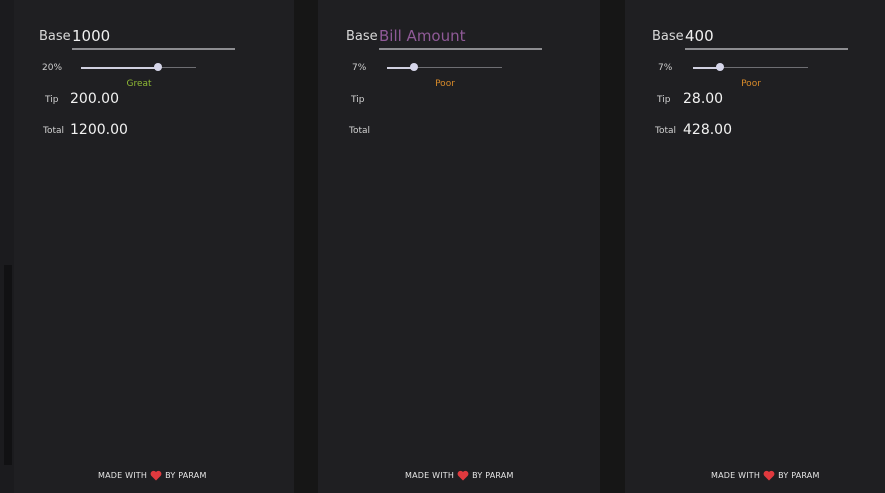 Image resolution: width=885 pixels, height=493 pixels. What do you see at coordinates (119, 68) in the screenshot?
I see `slider-fill` at bounding box center [119, 68].